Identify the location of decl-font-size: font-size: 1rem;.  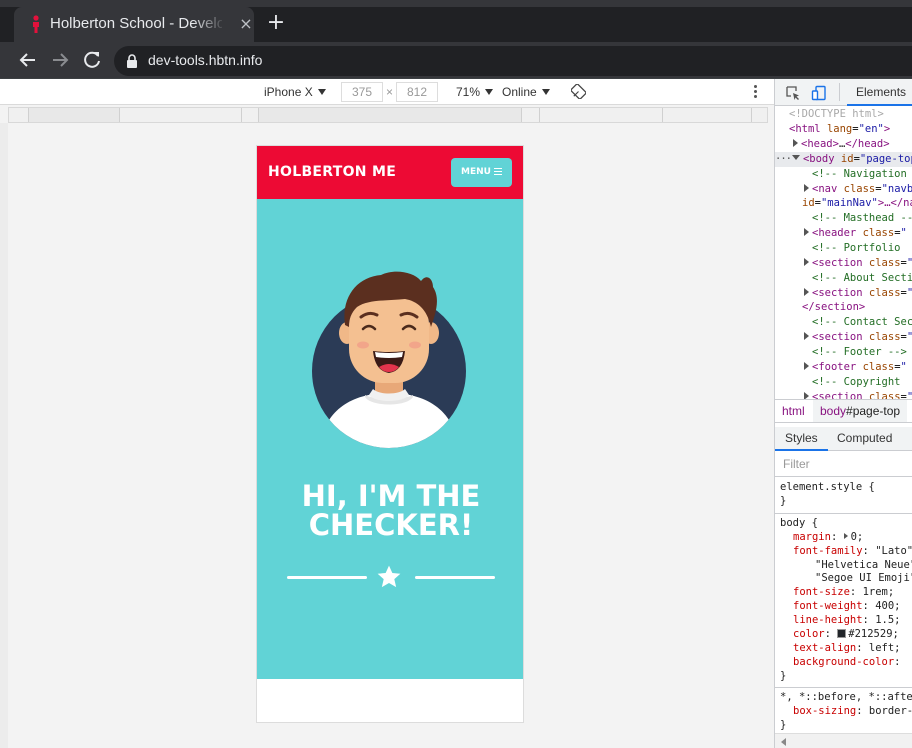
(843, 593).